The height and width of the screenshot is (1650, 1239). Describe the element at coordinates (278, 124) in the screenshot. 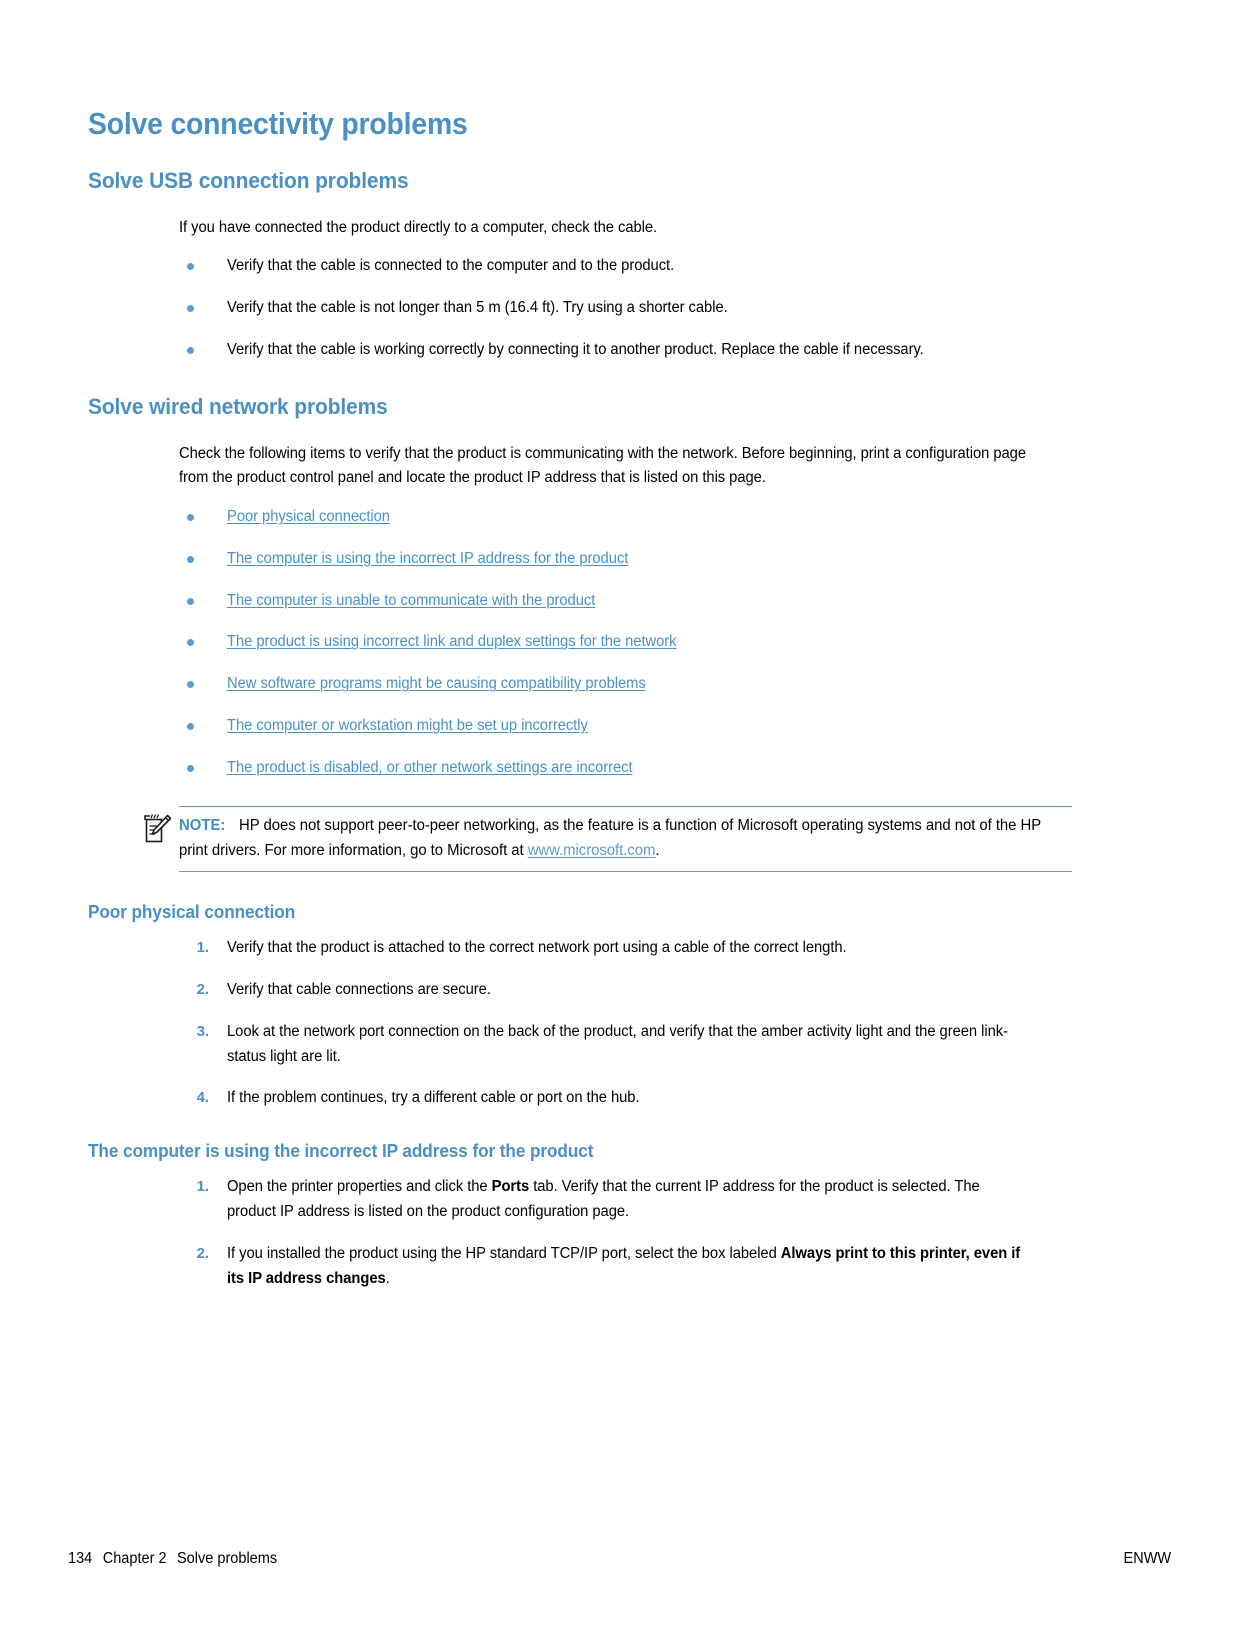

I see `page-title: Solve connectivity problems` at that location.